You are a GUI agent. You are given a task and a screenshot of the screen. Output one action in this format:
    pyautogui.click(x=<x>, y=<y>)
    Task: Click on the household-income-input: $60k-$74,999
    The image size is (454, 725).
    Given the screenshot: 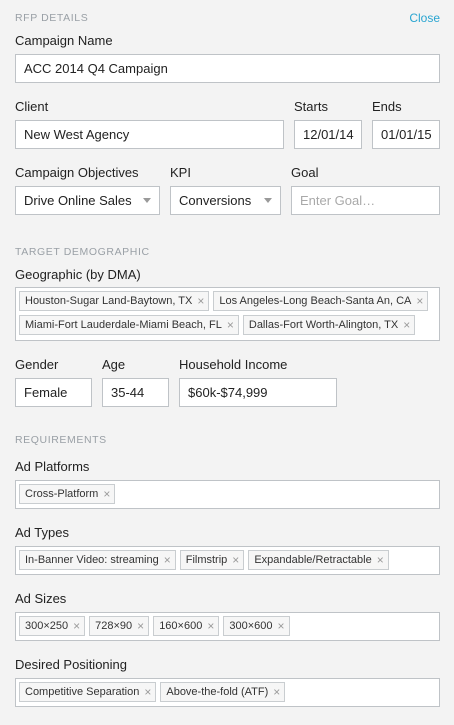 What is the action you would take?
    pyautogui.click(x=258, y=392)
    